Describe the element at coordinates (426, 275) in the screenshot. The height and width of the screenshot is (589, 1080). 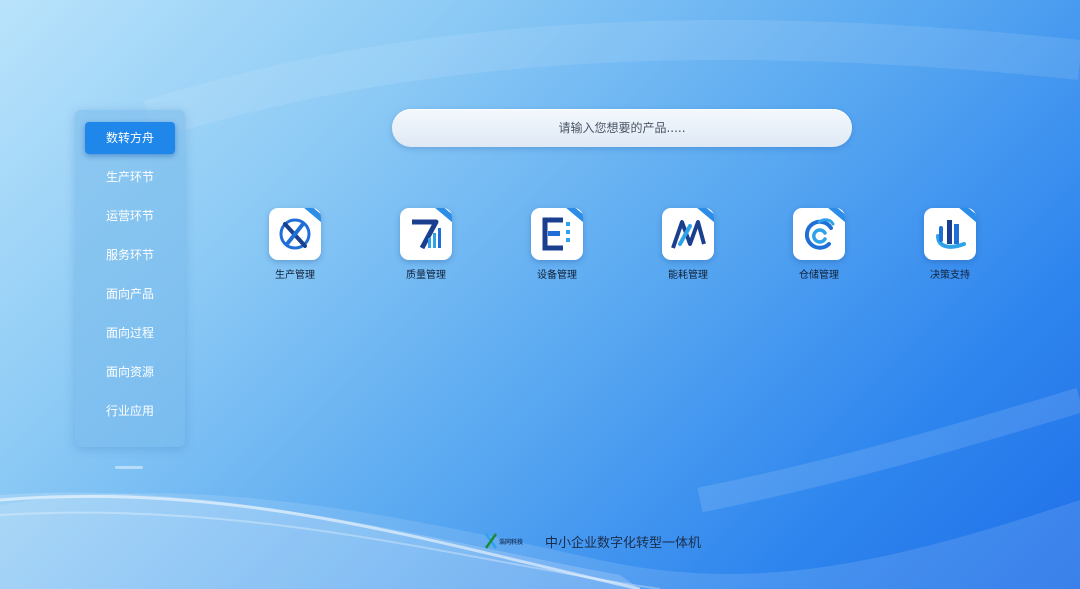
I see `app-label: 质量管理` at that location.